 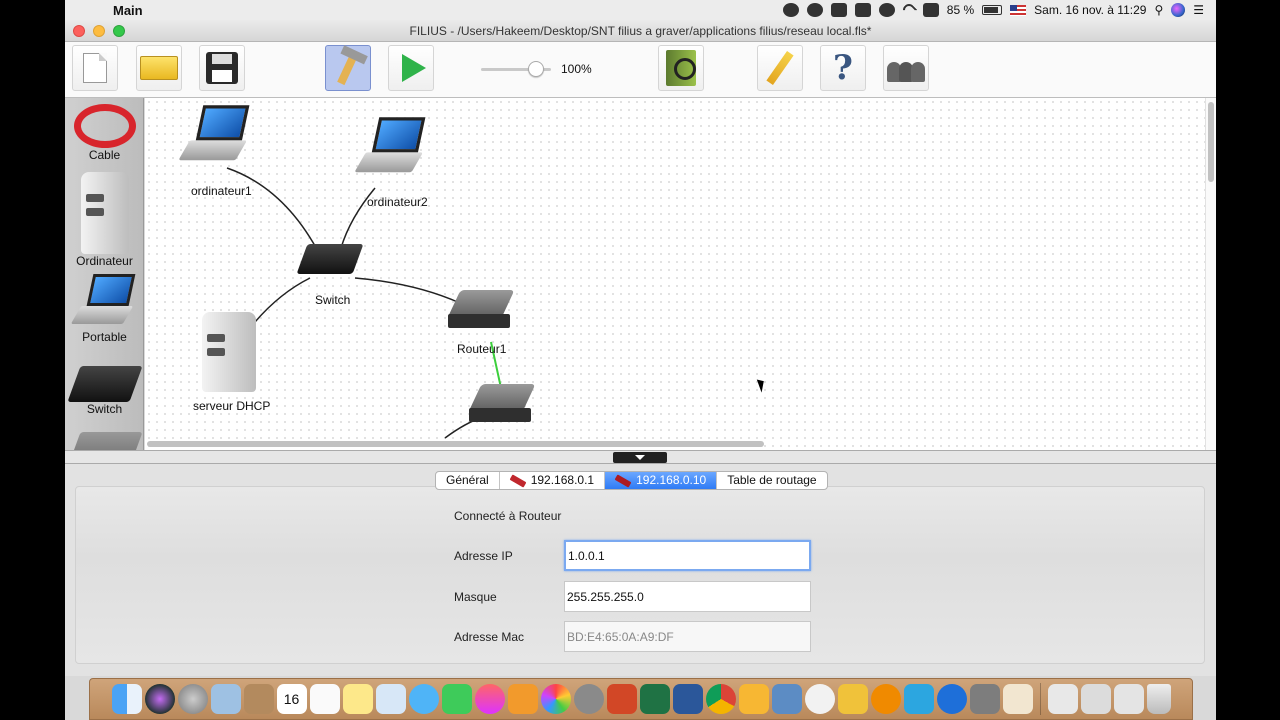 I want to click on palette-item-switch: Switch, so click(x=104, y=391).